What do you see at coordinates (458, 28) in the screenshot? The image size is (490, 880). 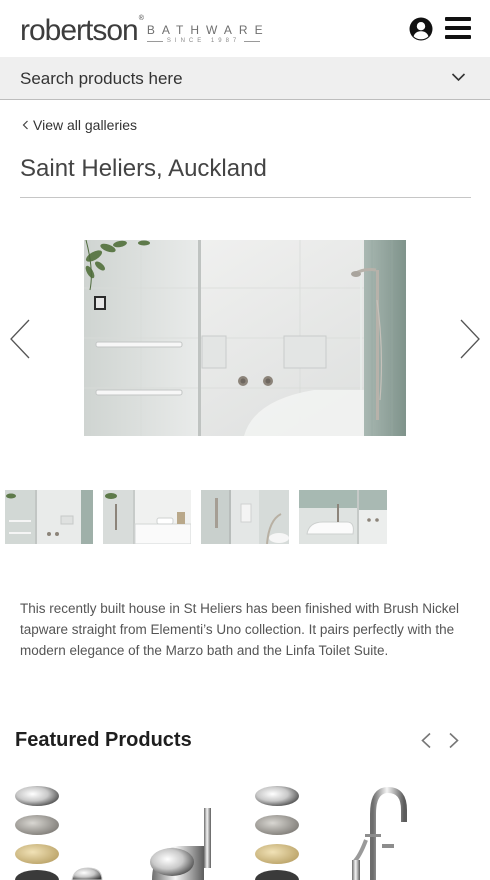 I see `hamburger-menu-icon` at bounding box center [458, 28].